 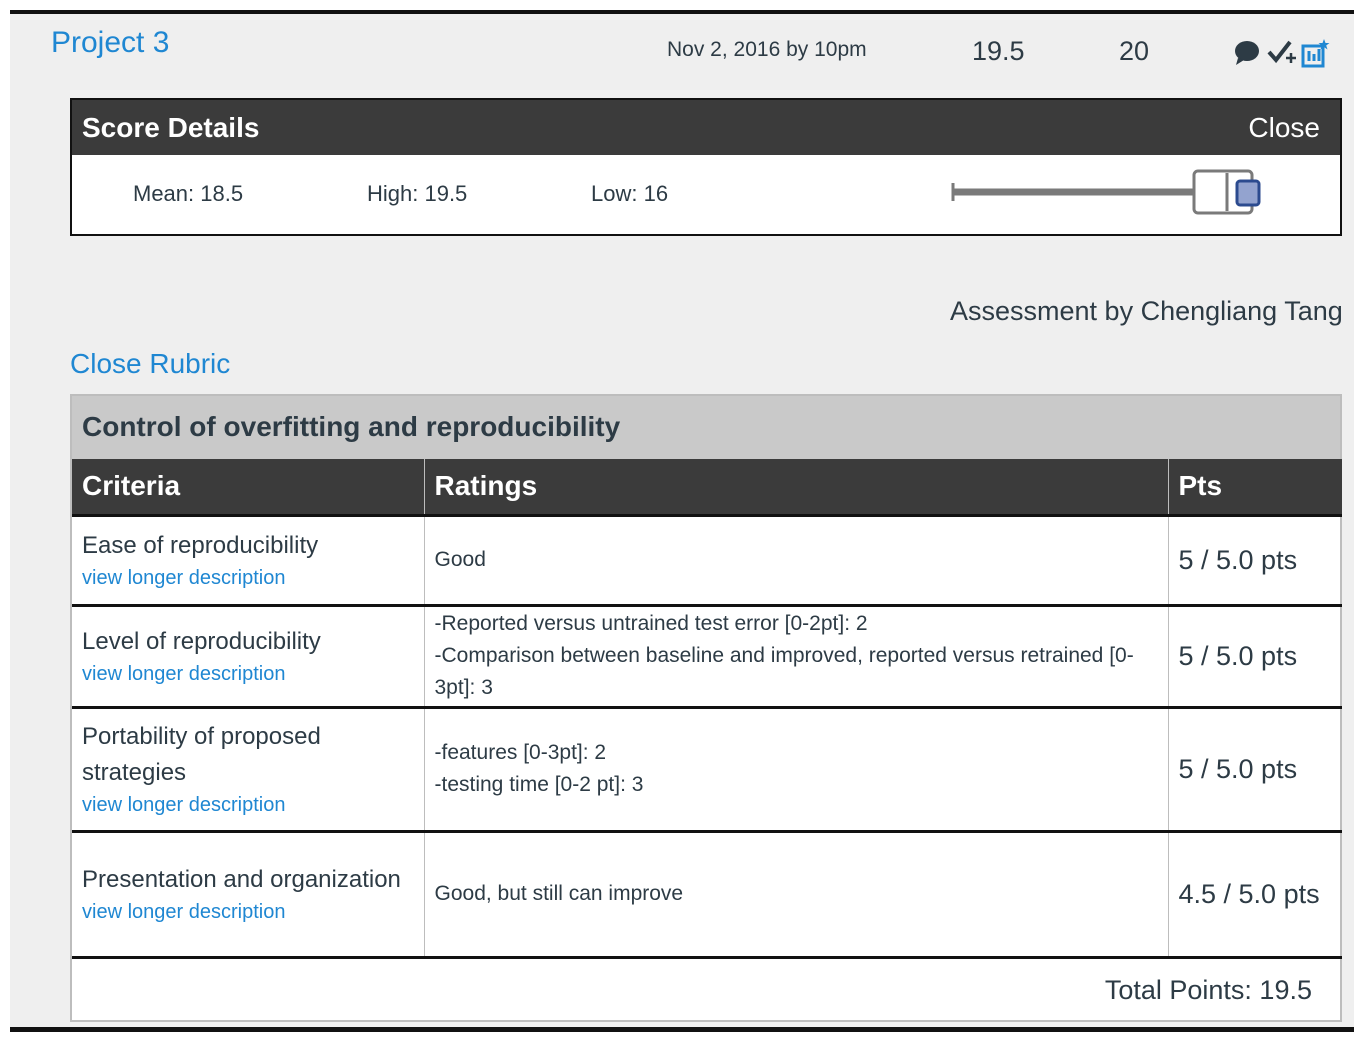 I want to click on total-row: Total Points: 19.5, so click(x=707, y=989).